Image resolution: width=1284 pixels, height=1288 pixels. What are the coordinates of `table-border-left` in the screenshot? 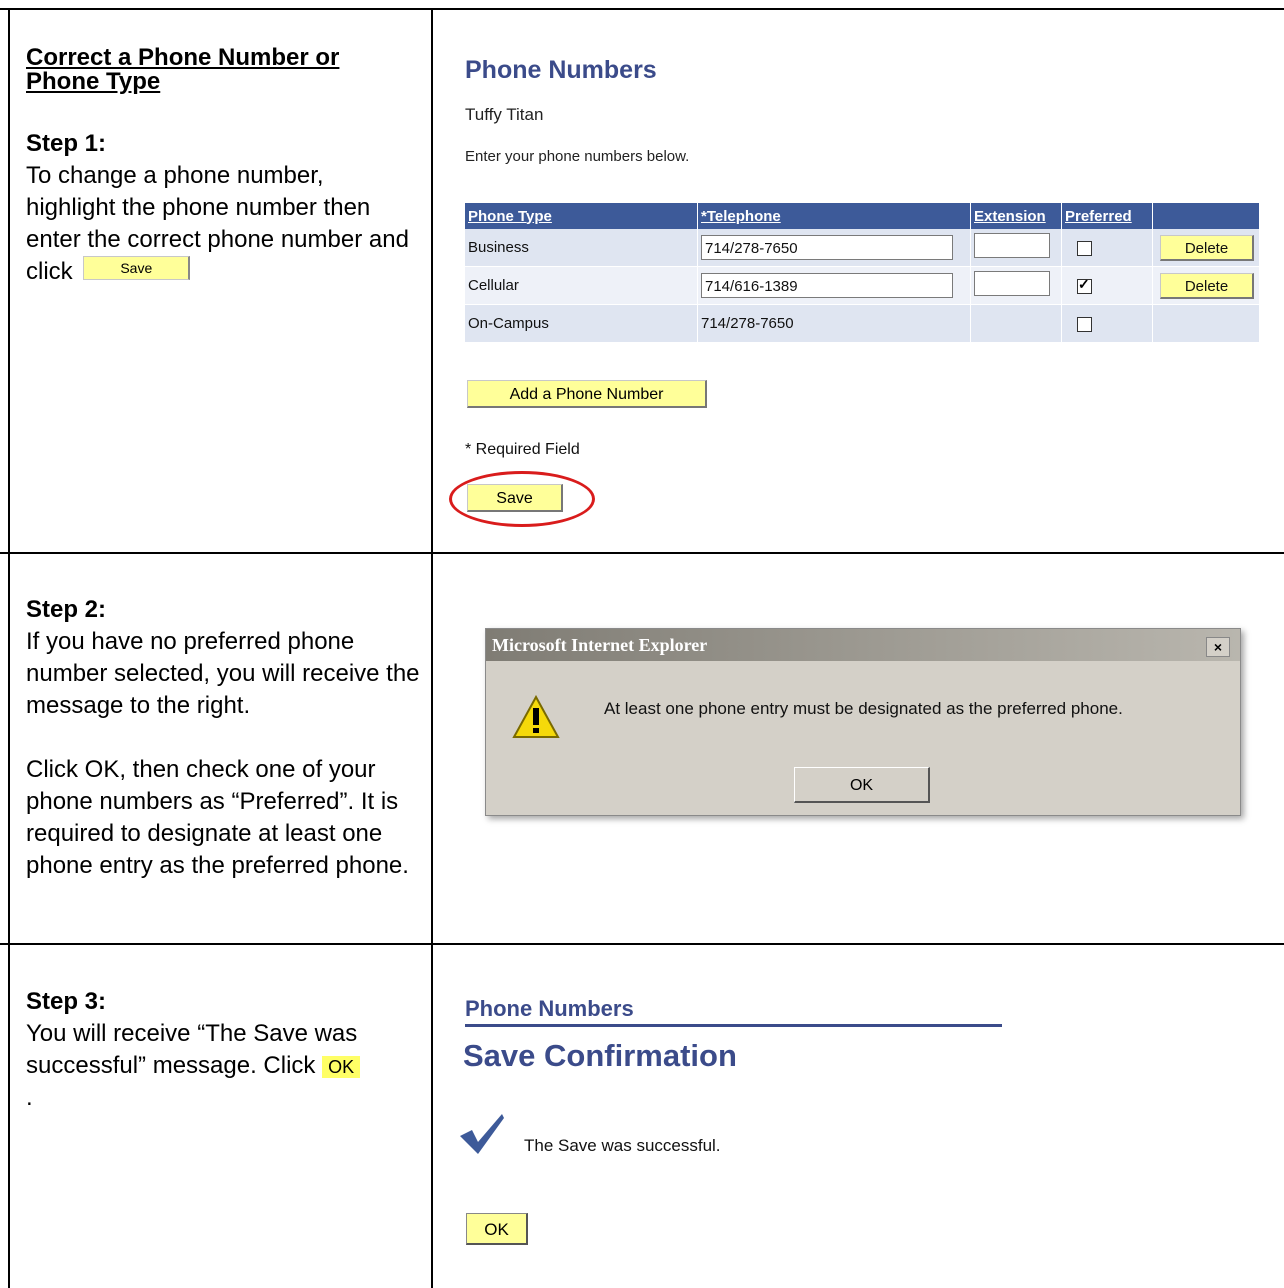 It's located at (9, 648).